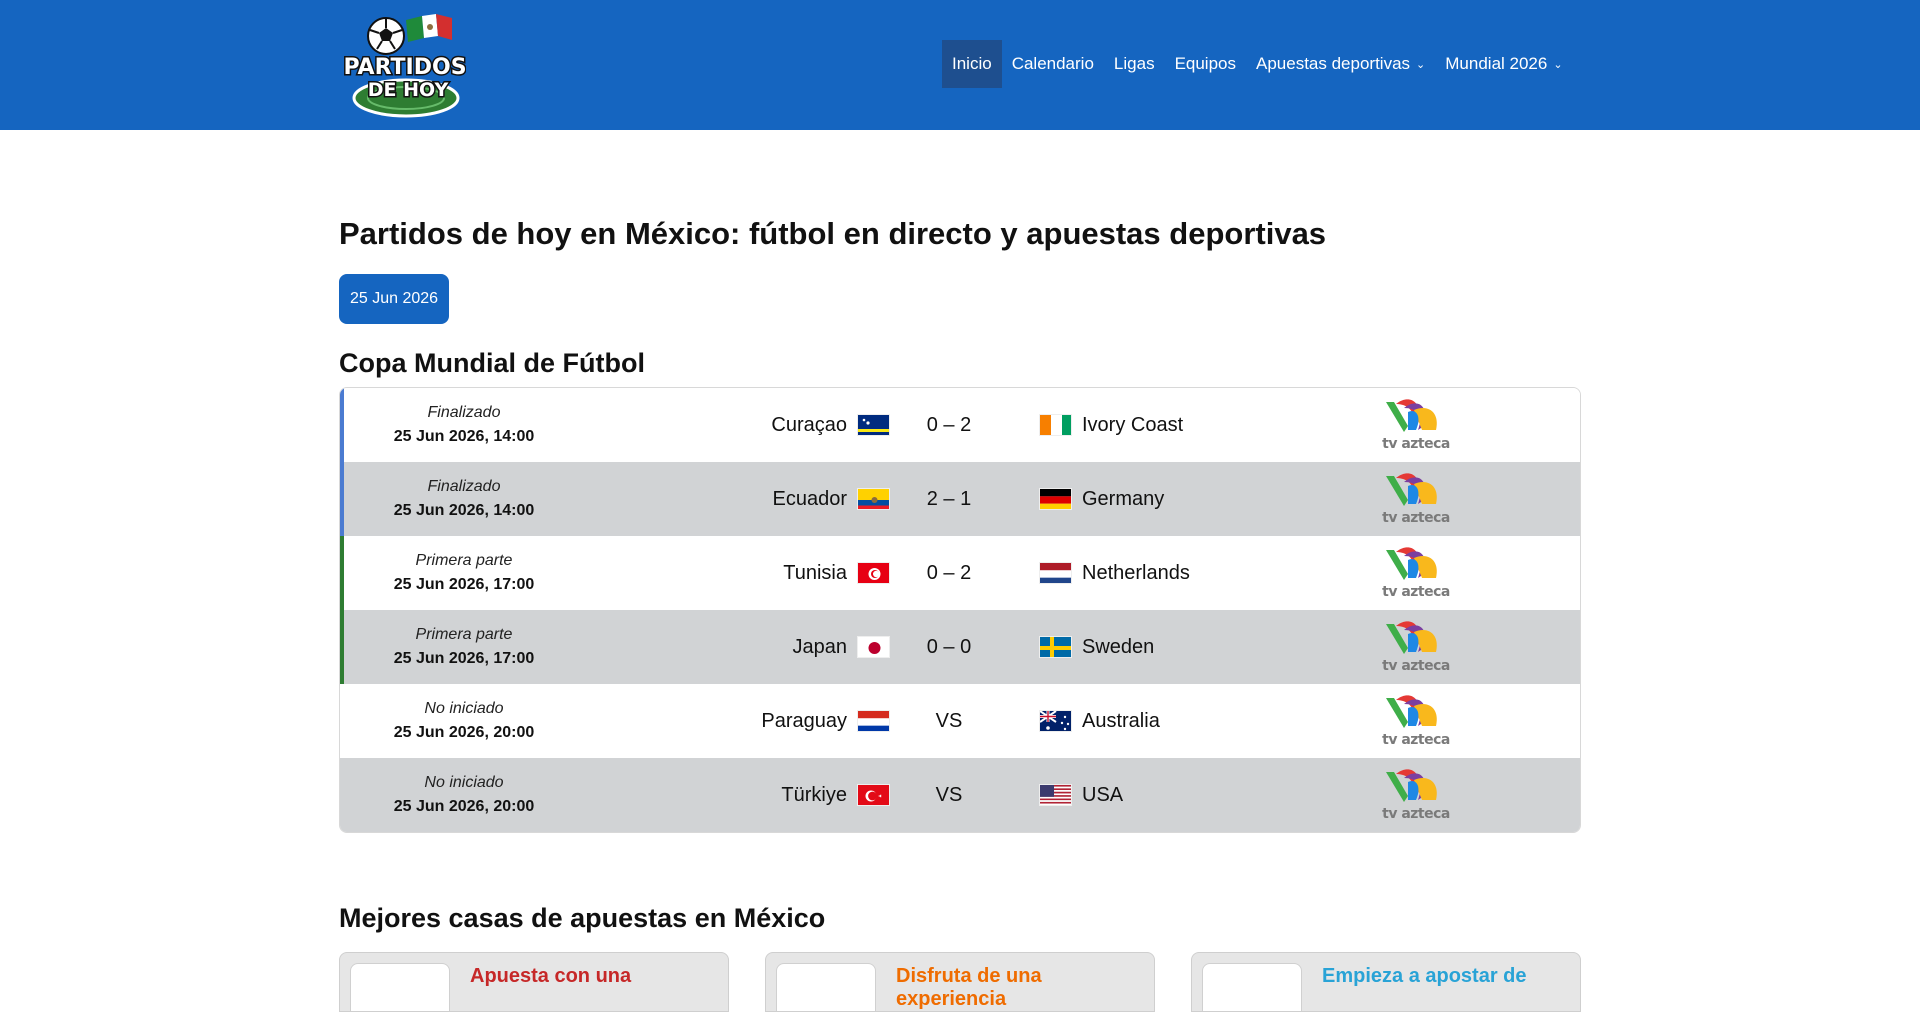 This screenshot has width=1920, height=1012. I want to click on away-team: Sweden, so click(1096, 647).